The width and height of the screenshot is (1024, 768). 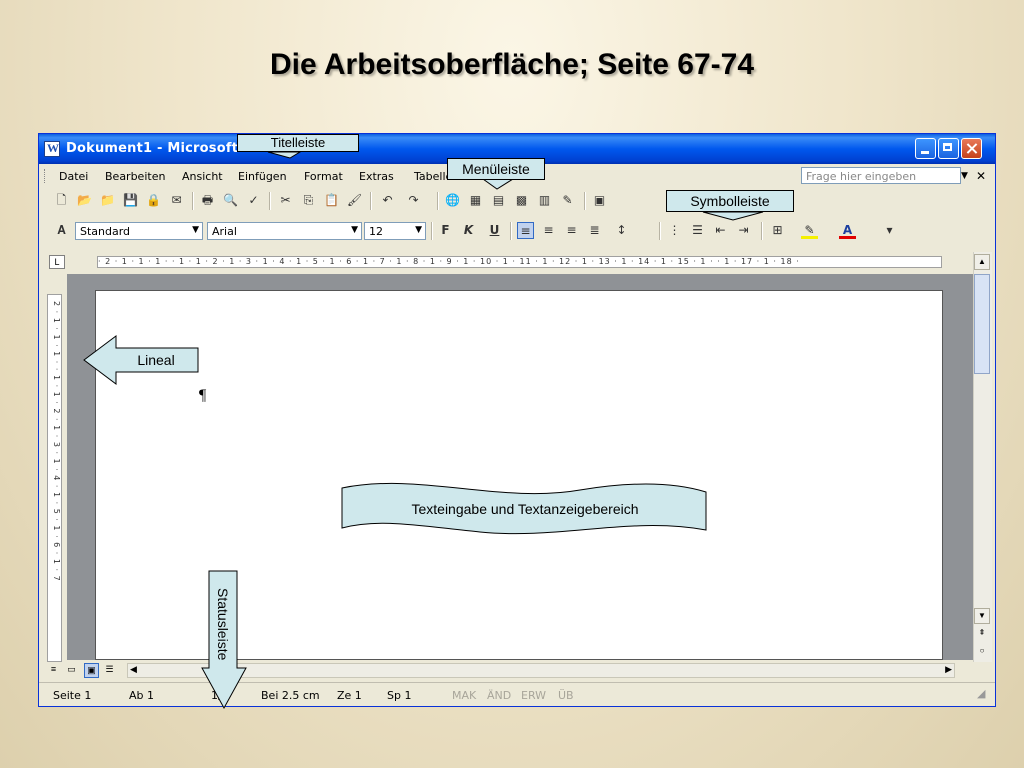 I want to click on scroll-left-icon: ◀, so click(x=133, y=669).